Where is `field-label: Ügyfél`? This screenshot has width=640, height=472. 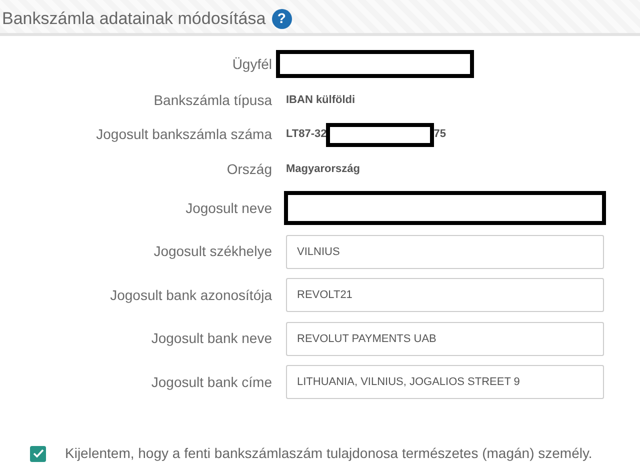 field-label: Ügyfél is located at coordinates (252, 64).